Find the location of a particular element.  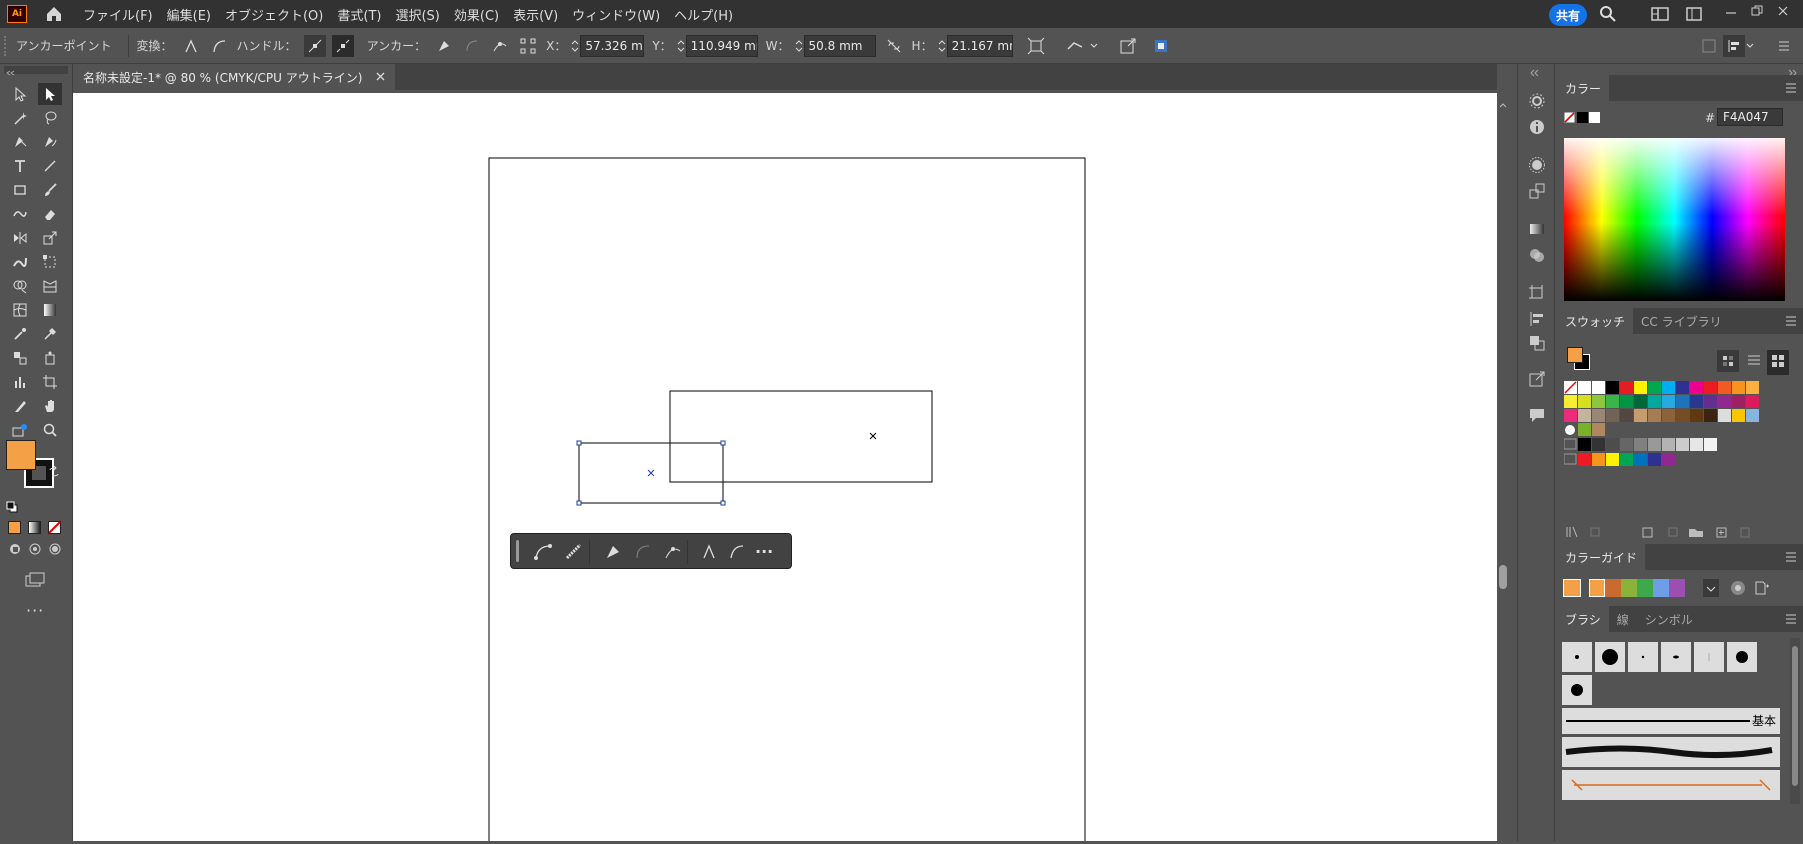

mesh-tool-icon is located at coordinates (20, 310).